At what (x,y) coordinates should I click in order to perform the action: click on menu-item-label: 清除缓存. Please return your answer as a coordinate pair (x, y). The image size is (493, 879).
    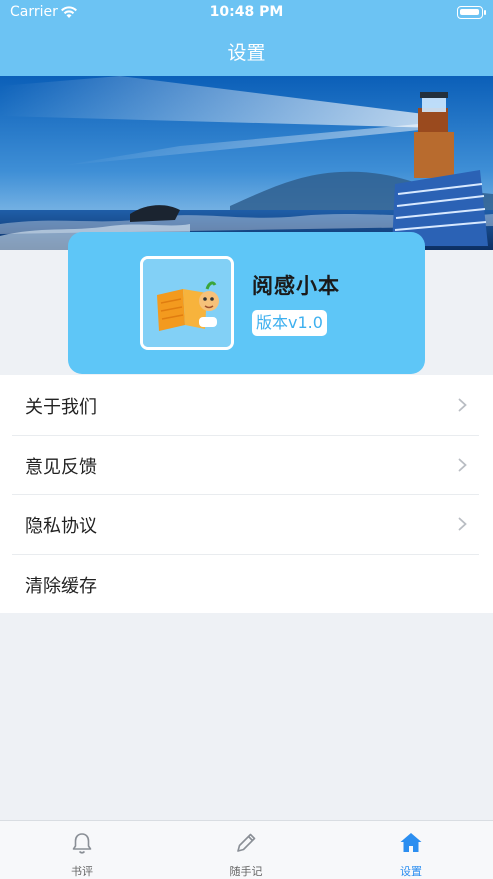
    Looking at the image, I should click on (61, 586).